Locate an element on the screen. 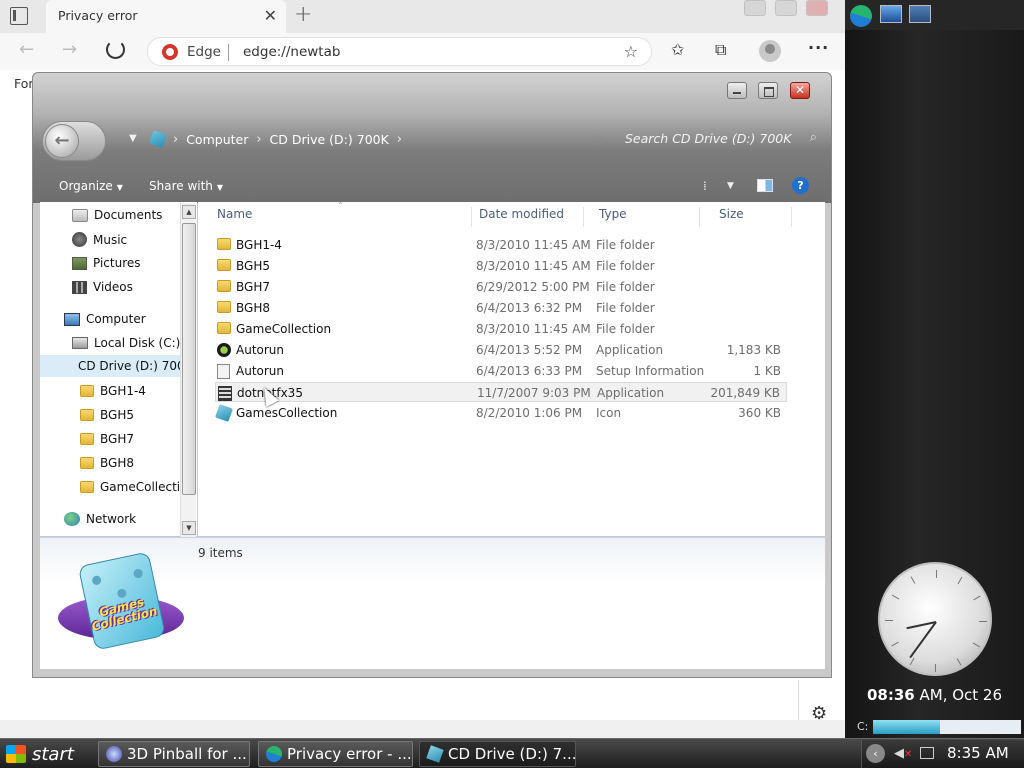 Image resolution: width=1024 pixels, height=768 pixels. address-bar: Edge edge://newtab ☆ is located at coordinates (399, 51).